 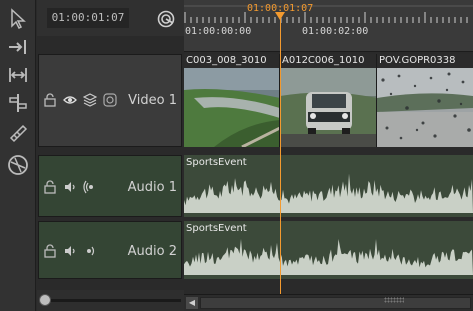 I want to click on video-clip-1: C003_008_3010, so click(x=232, y=100).